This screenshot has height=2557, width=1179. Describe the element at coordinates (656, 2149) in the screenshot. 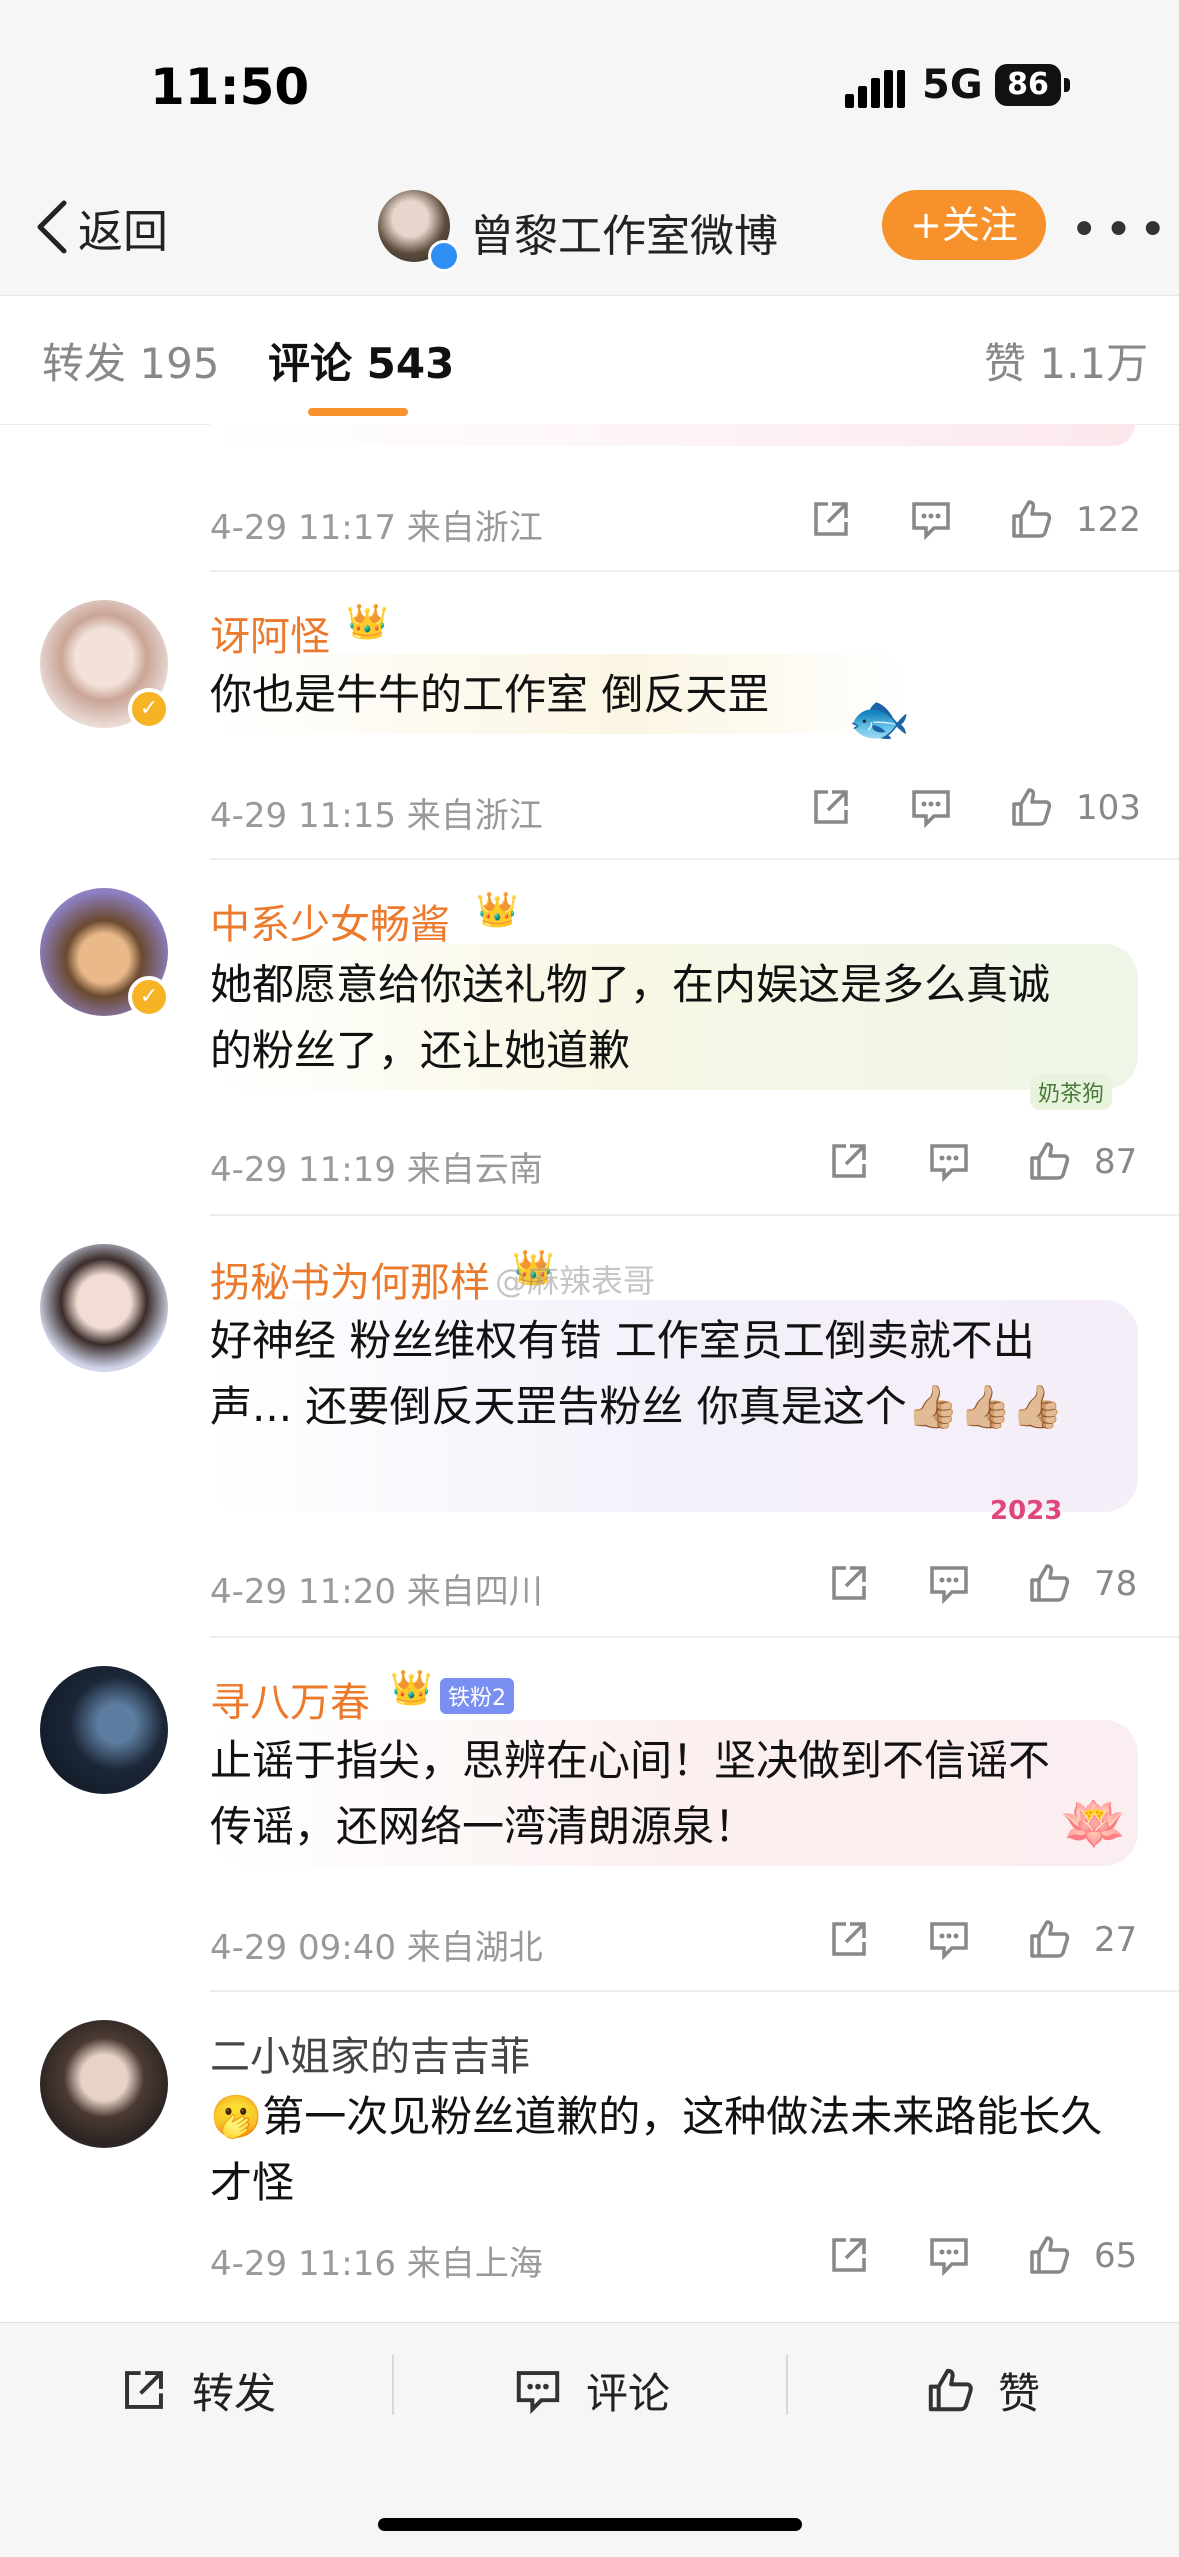

I see `comment-text: 🫢第一次见粉丝道歉的，这种做法未来路能长久才怪` at that location.